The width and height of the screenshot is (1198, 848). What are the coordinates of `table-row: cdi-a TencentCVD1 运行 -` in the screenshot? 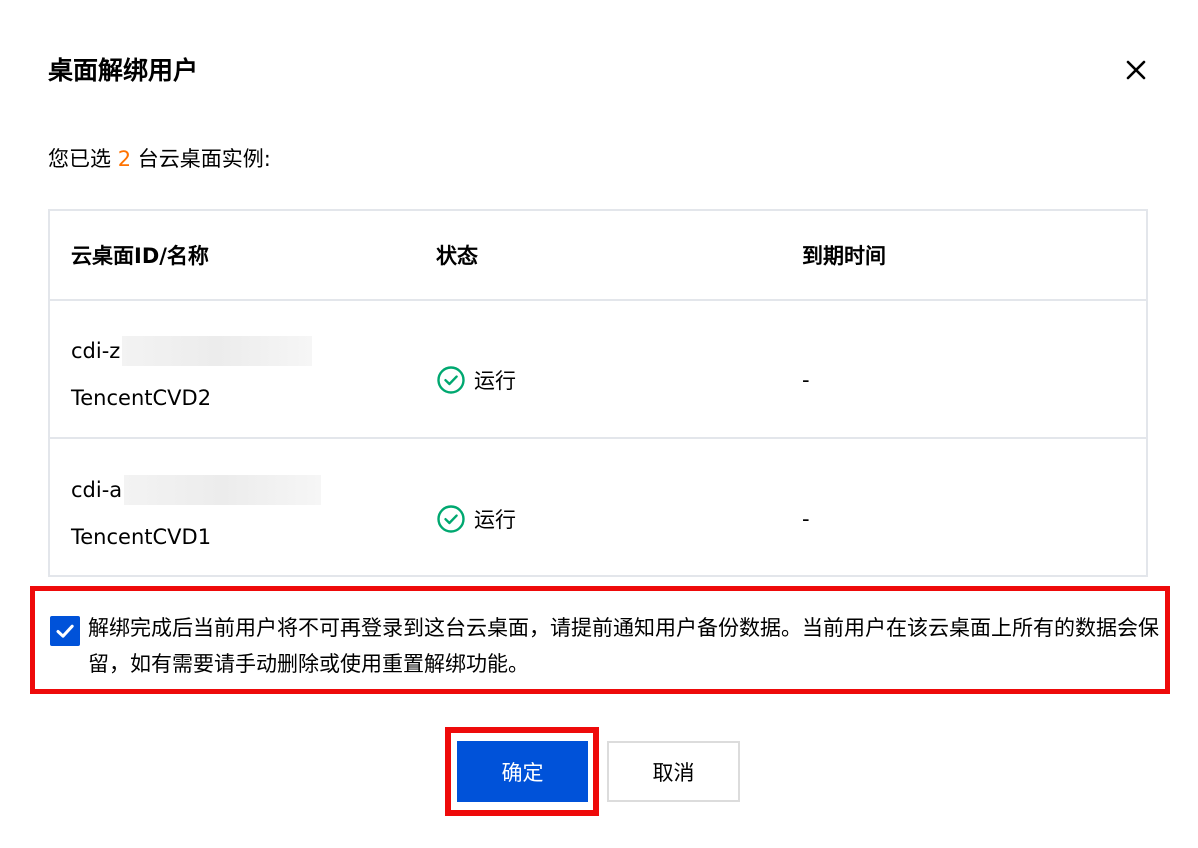 It's located at (598, 509).